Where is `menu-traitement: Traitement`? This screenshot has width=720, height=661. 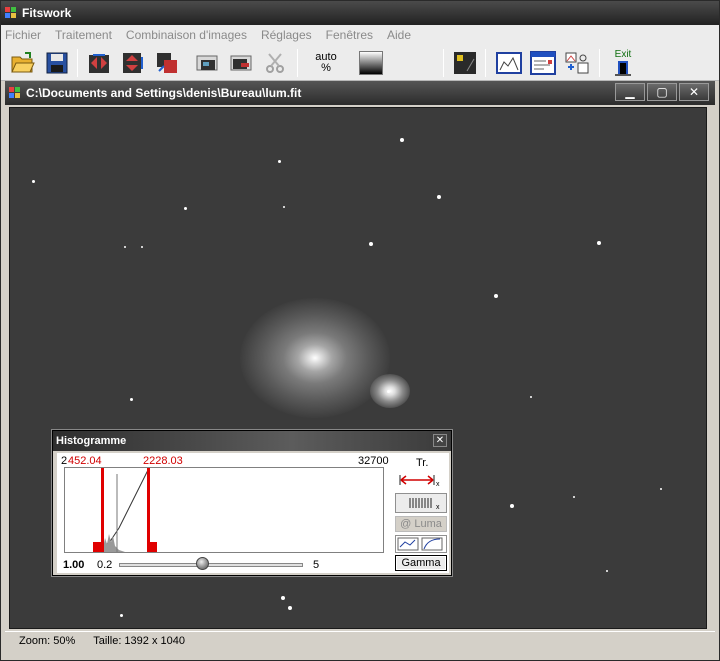 menu-traitement: Traitement is located at coordinates (83, 35).